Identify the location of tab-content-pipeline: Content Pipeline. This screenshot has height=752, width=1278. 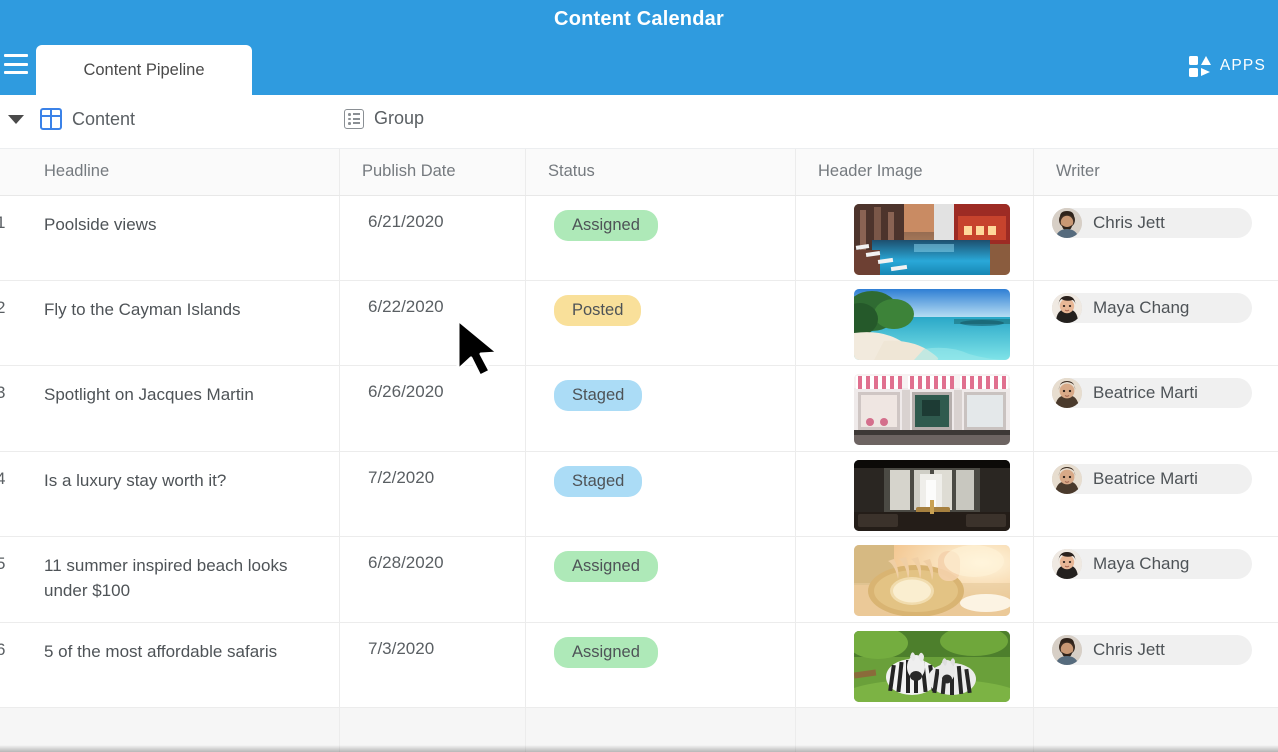
(144, 70).